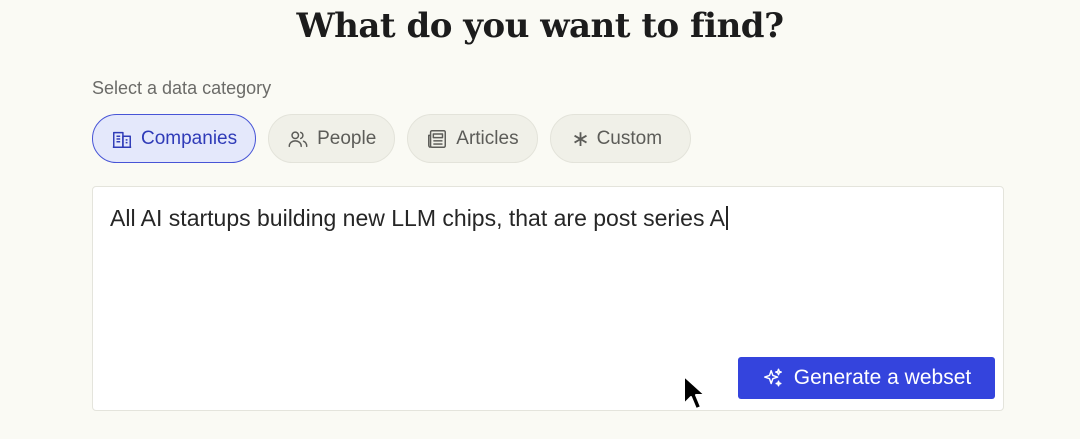 Image resolution: width=1080 pixels, height=439 pixels. I want to click on category-chip-companies: Companies, so click(174, 138).